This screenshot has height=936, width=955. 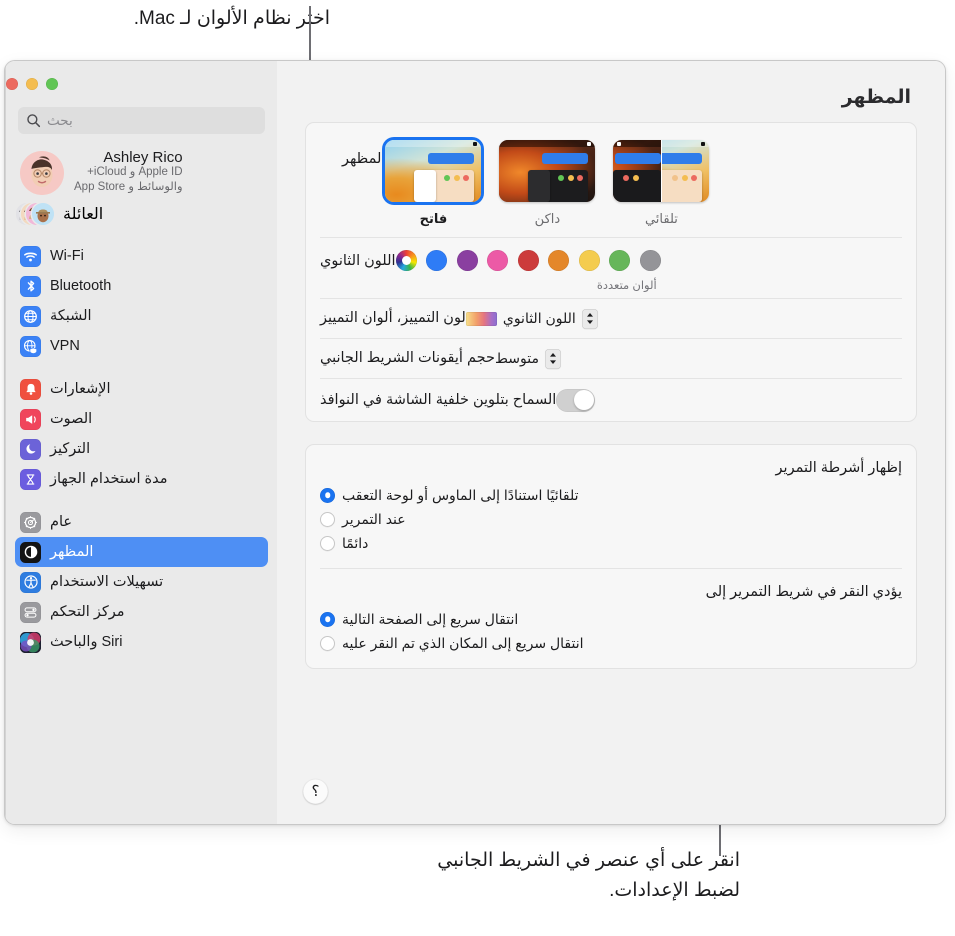 I want to click on sidebar-item-label: الإشعارات, so click(x=80, y=388).